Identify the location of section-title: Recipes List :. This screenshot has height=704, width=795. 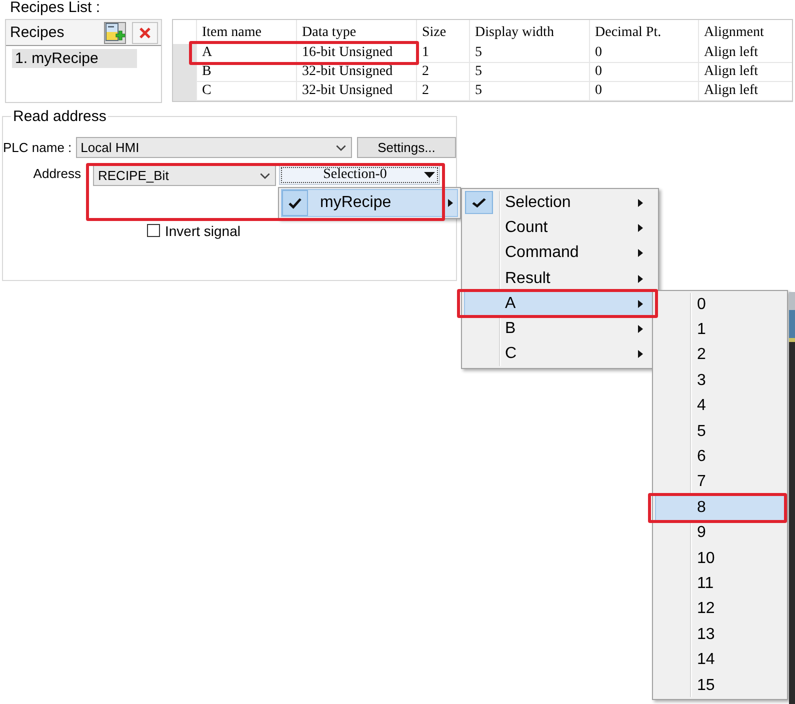
(54, 9).